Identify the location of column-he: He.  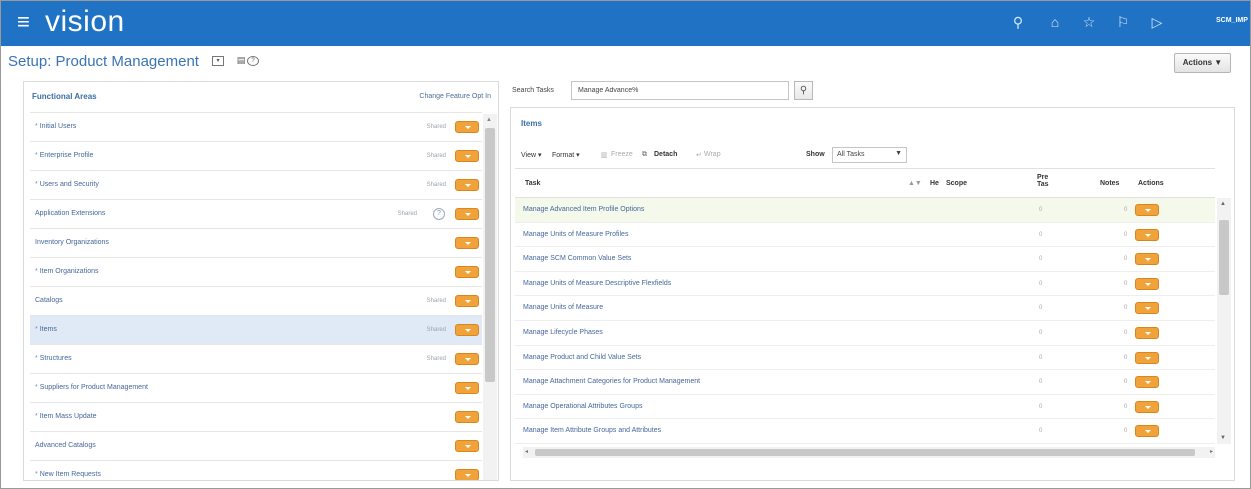
(934, 183).